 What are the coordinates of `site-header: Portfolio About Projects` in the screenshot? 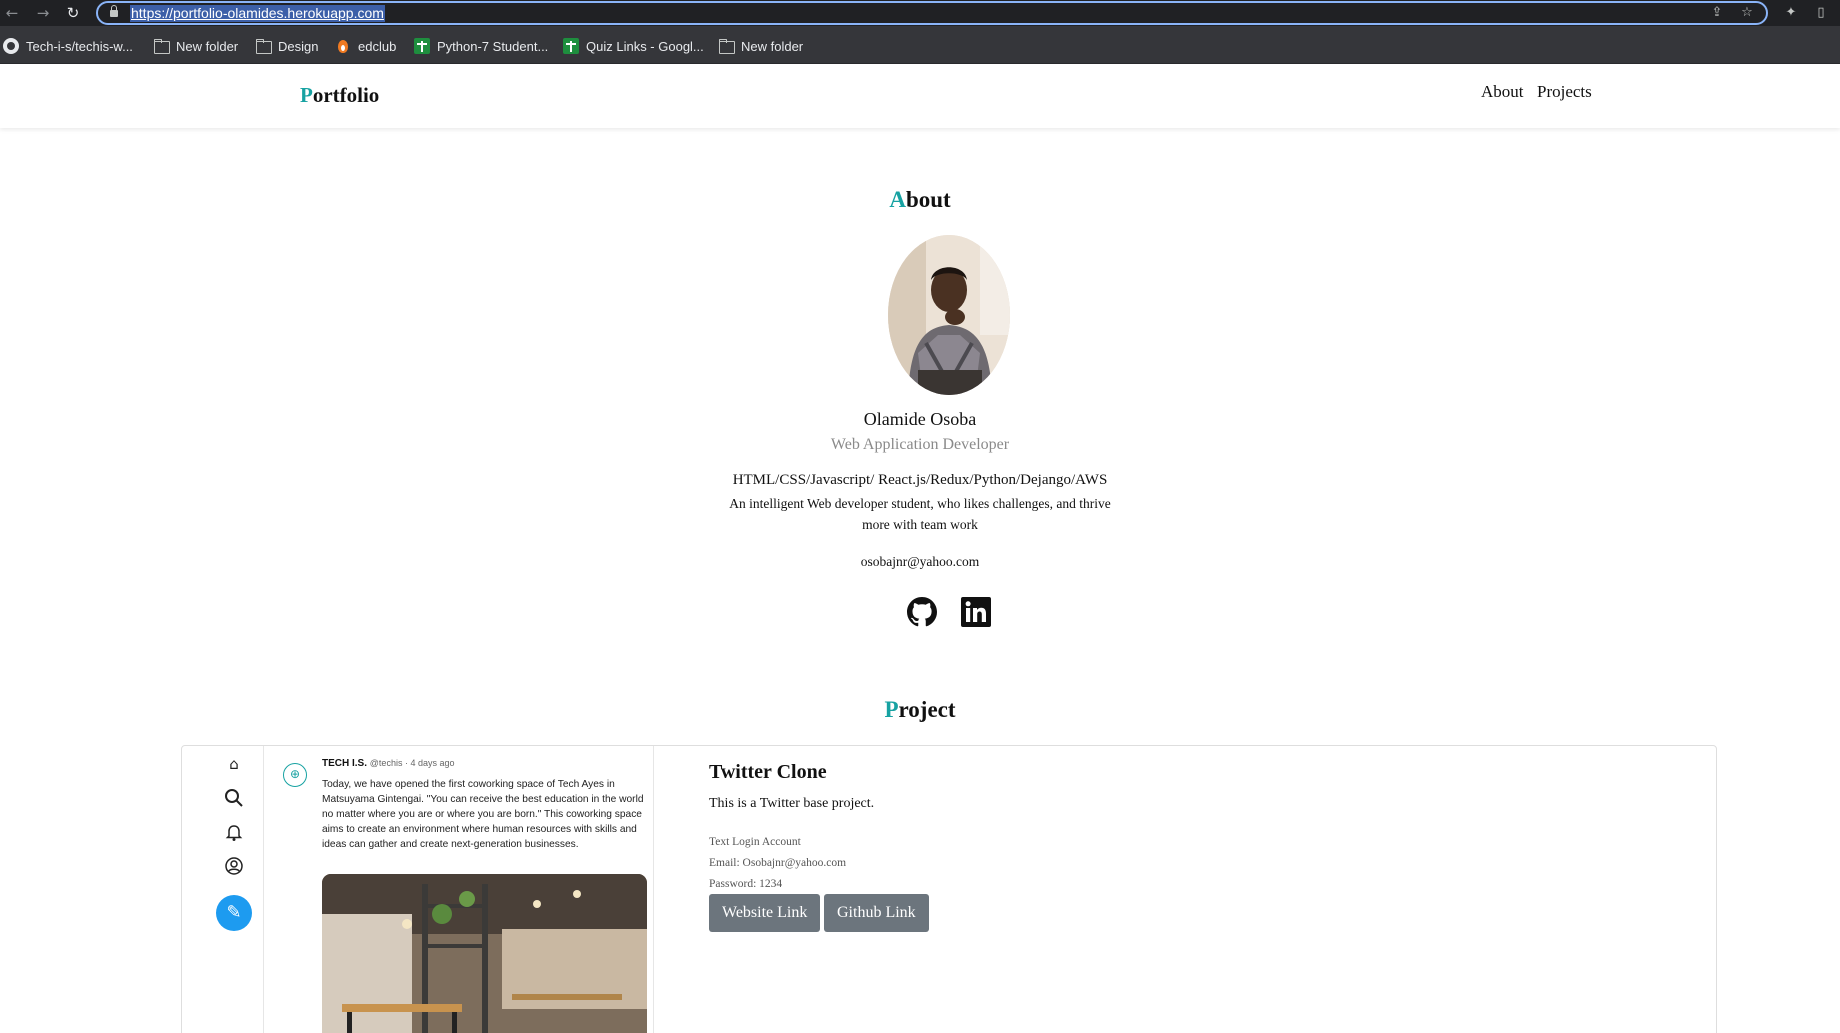 It's located at (920, 96).